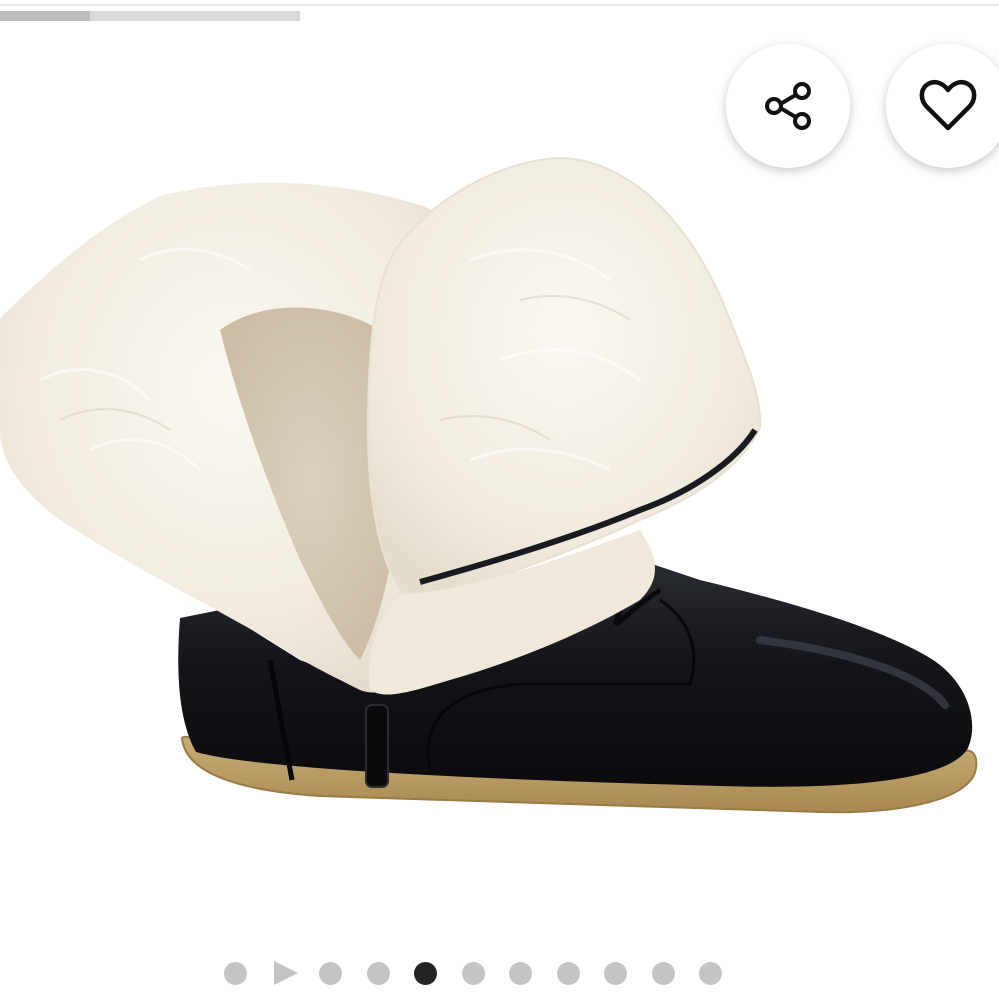 This screenshot has width=999, height=1000. I want to click on carousel-video-indicator, so click(285, 973).